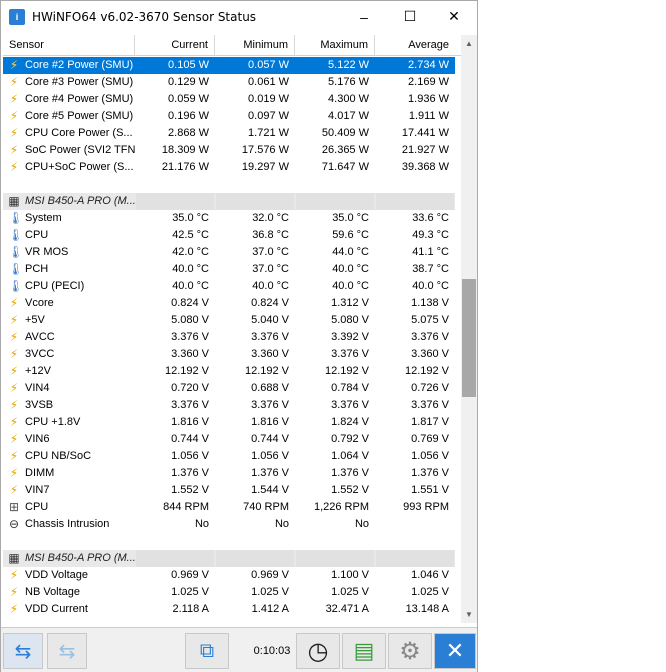 The image size is (666, 672). Describe the element at coordinates (350, 303) in the screenshot. I see `maximum-value: 1.312 V` at that location.